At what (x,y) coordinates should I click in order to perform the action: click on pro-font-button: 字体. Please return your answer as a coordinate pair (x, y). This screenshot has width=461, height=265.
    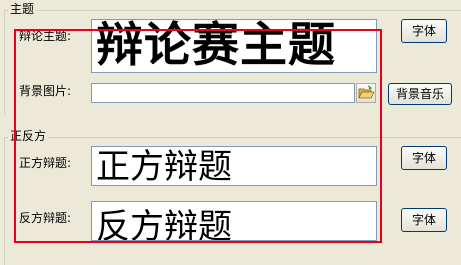
    Looking at the image, I should click on (424, 158).